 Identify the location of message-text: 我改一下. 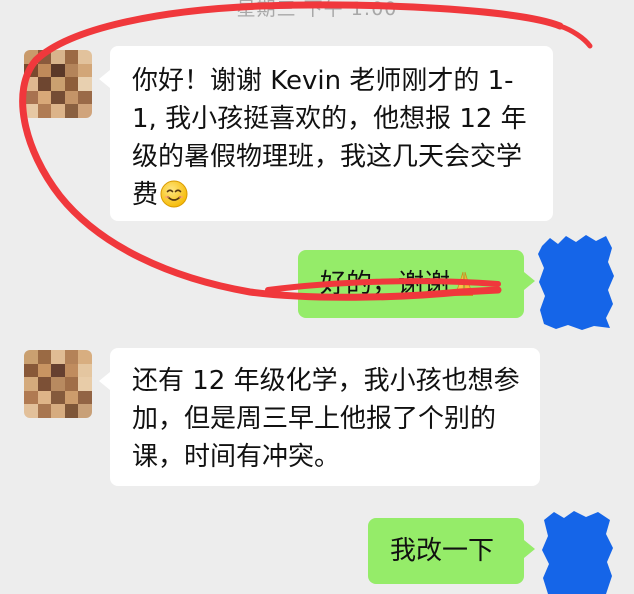
(442, 551).